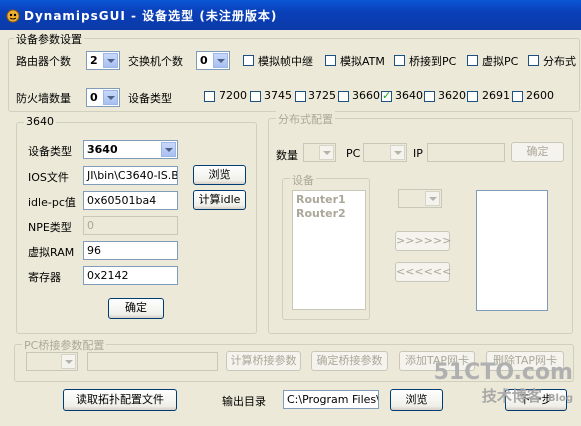  Describe the element at coordinates (94, 60) in the screenshot. I see `router-count-value: 2` at that location.